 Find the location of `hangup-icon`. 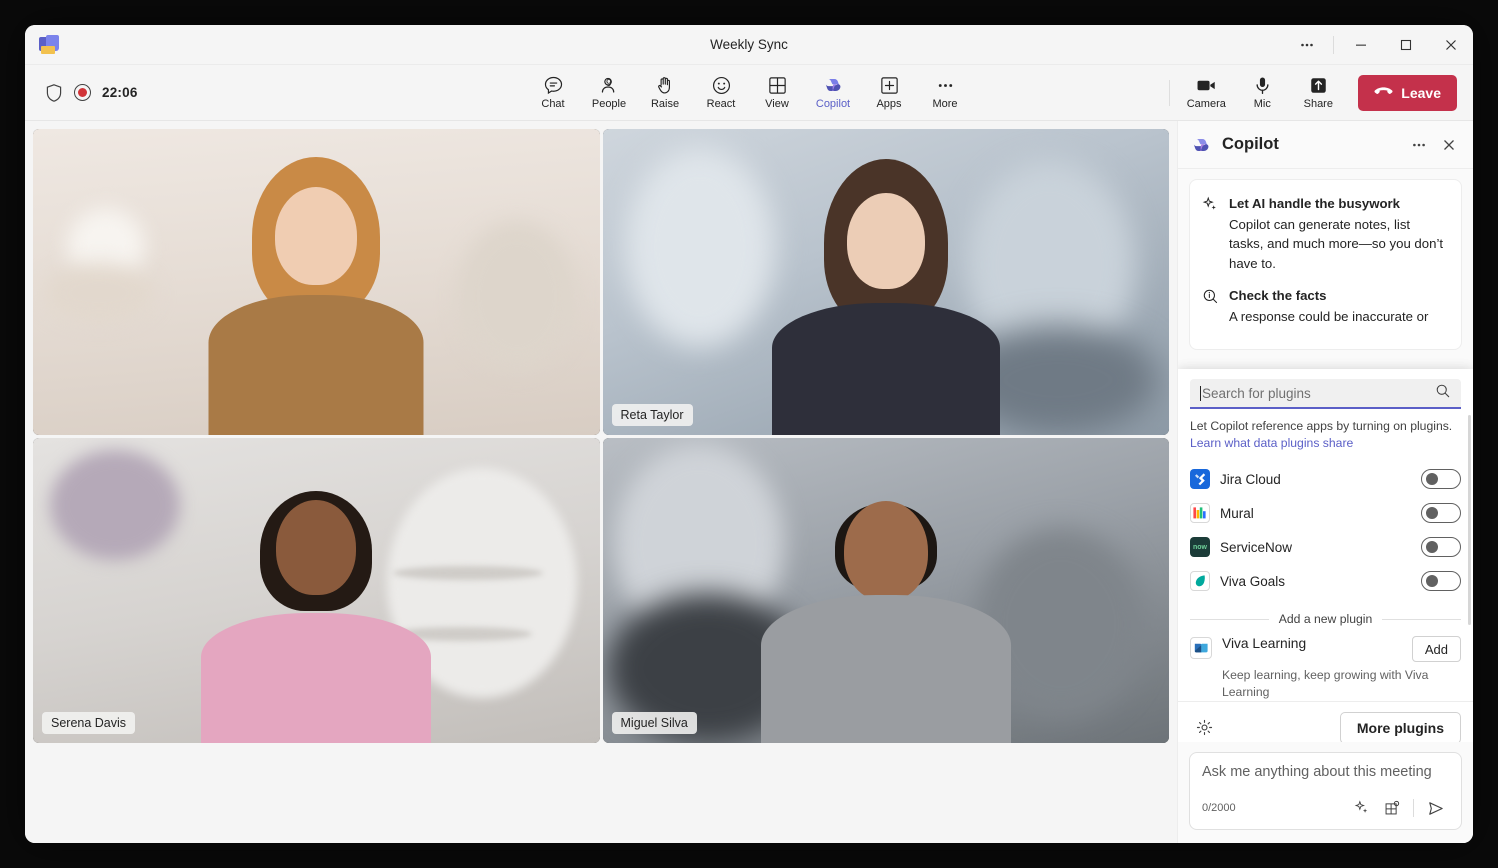

hangup-icon is located at coordinates (1383, 93).